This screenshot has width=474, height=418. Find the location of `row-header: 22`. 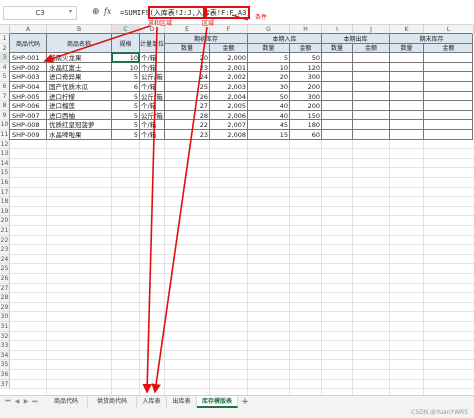

row-header: 22 is located at coordinates (5, 240).